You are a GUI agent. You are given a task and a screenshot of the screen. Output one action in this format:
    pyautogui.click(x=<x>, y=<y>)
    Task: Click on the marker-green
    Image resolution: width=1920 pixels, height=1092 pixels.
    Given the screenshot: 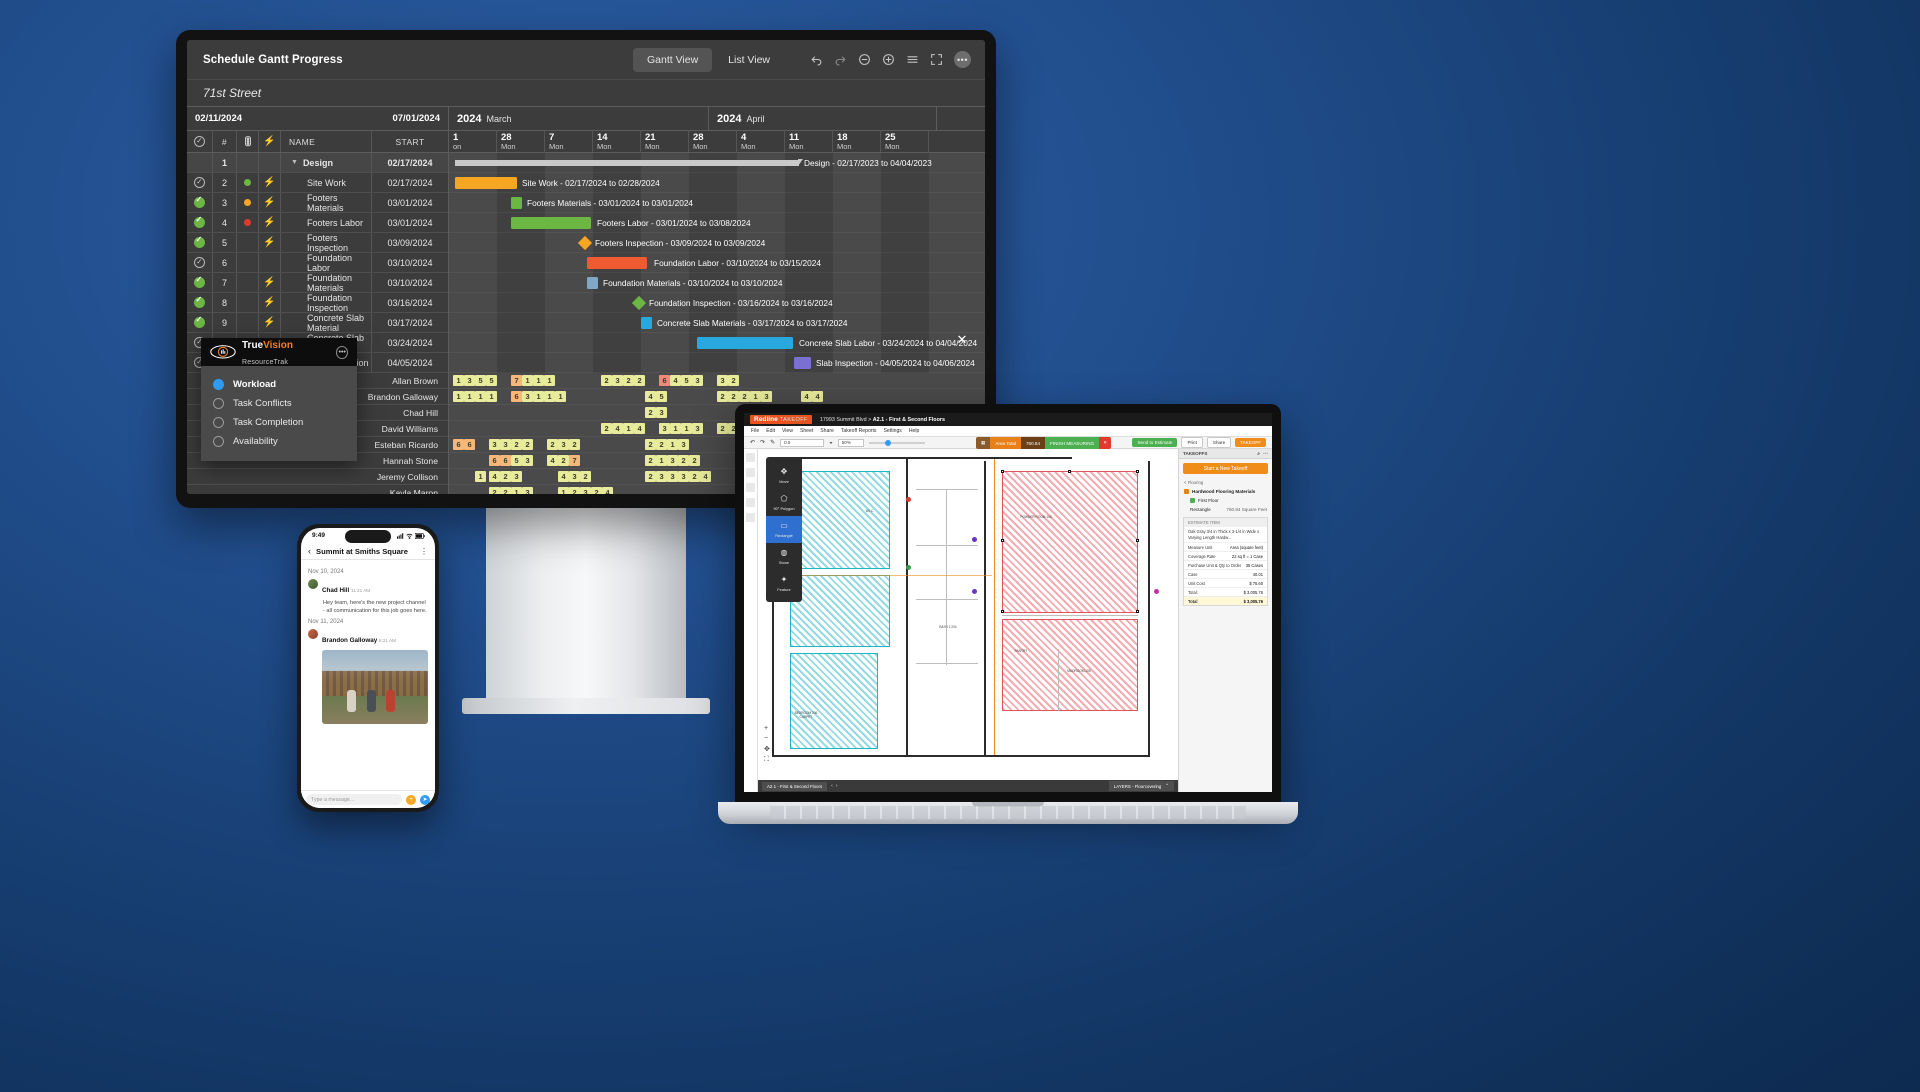 What is the action you would take?
    pyautogui.click(x=908, y=567)
    